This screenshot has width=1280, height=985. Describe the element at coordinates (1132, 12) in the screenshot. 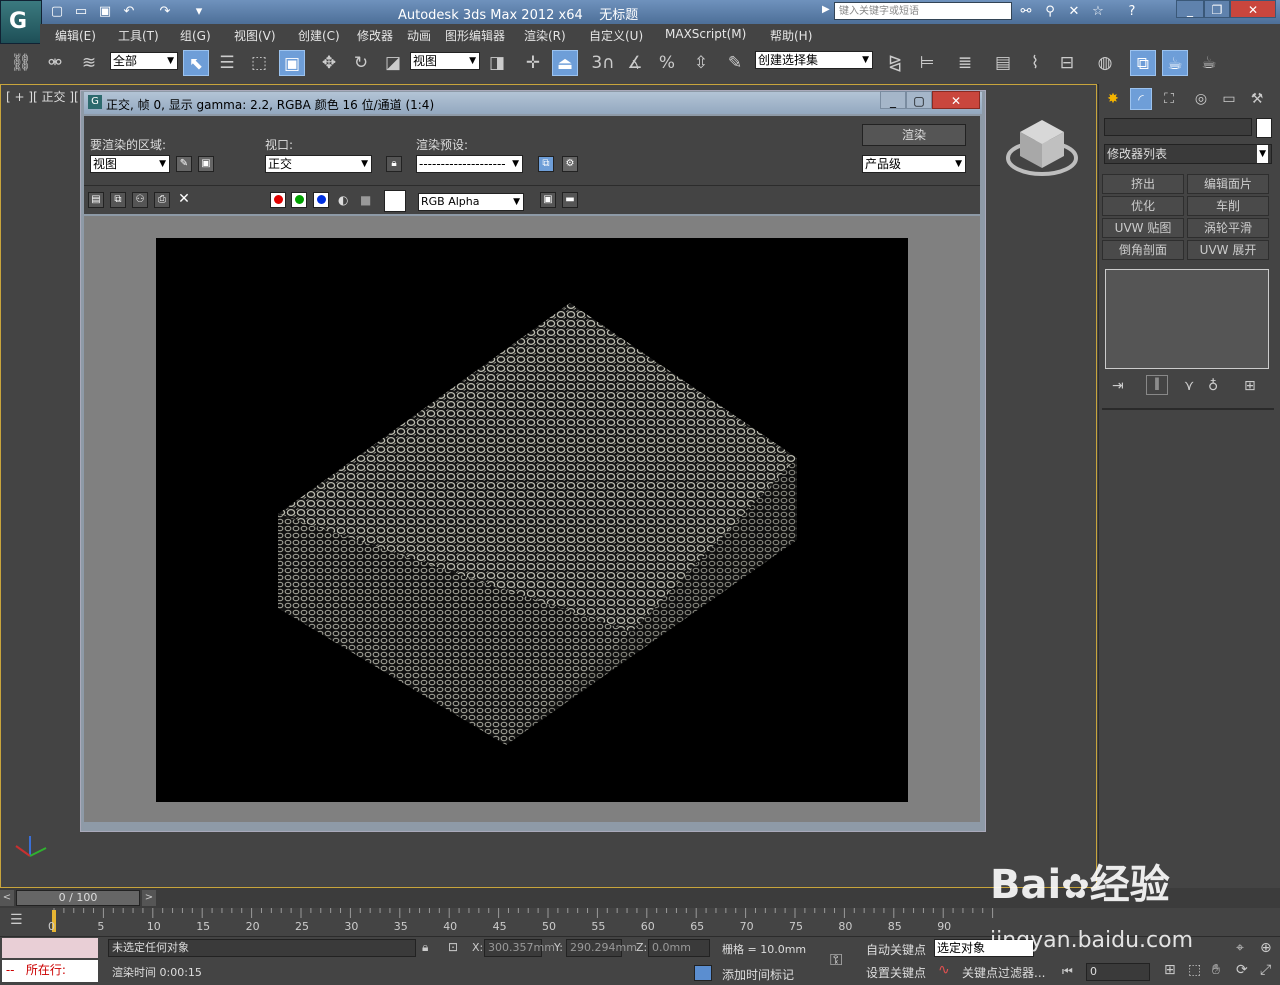

I see `help-icon: ?` at that location.